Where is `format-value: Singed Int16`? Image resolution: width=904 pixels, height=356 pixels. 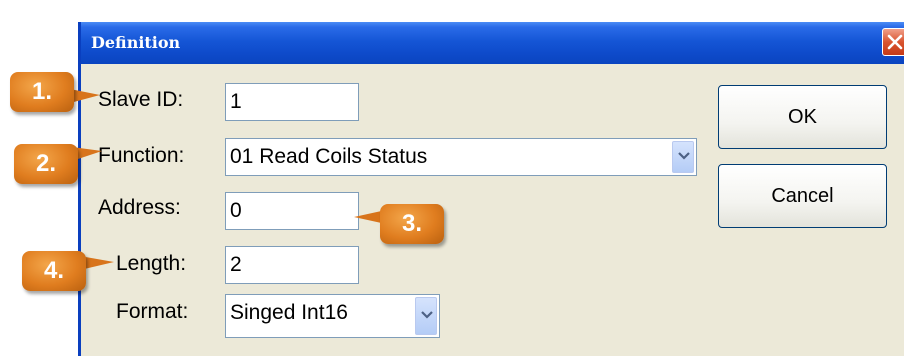
format-value: Singed Int16 is located at coordinates (289, 312).